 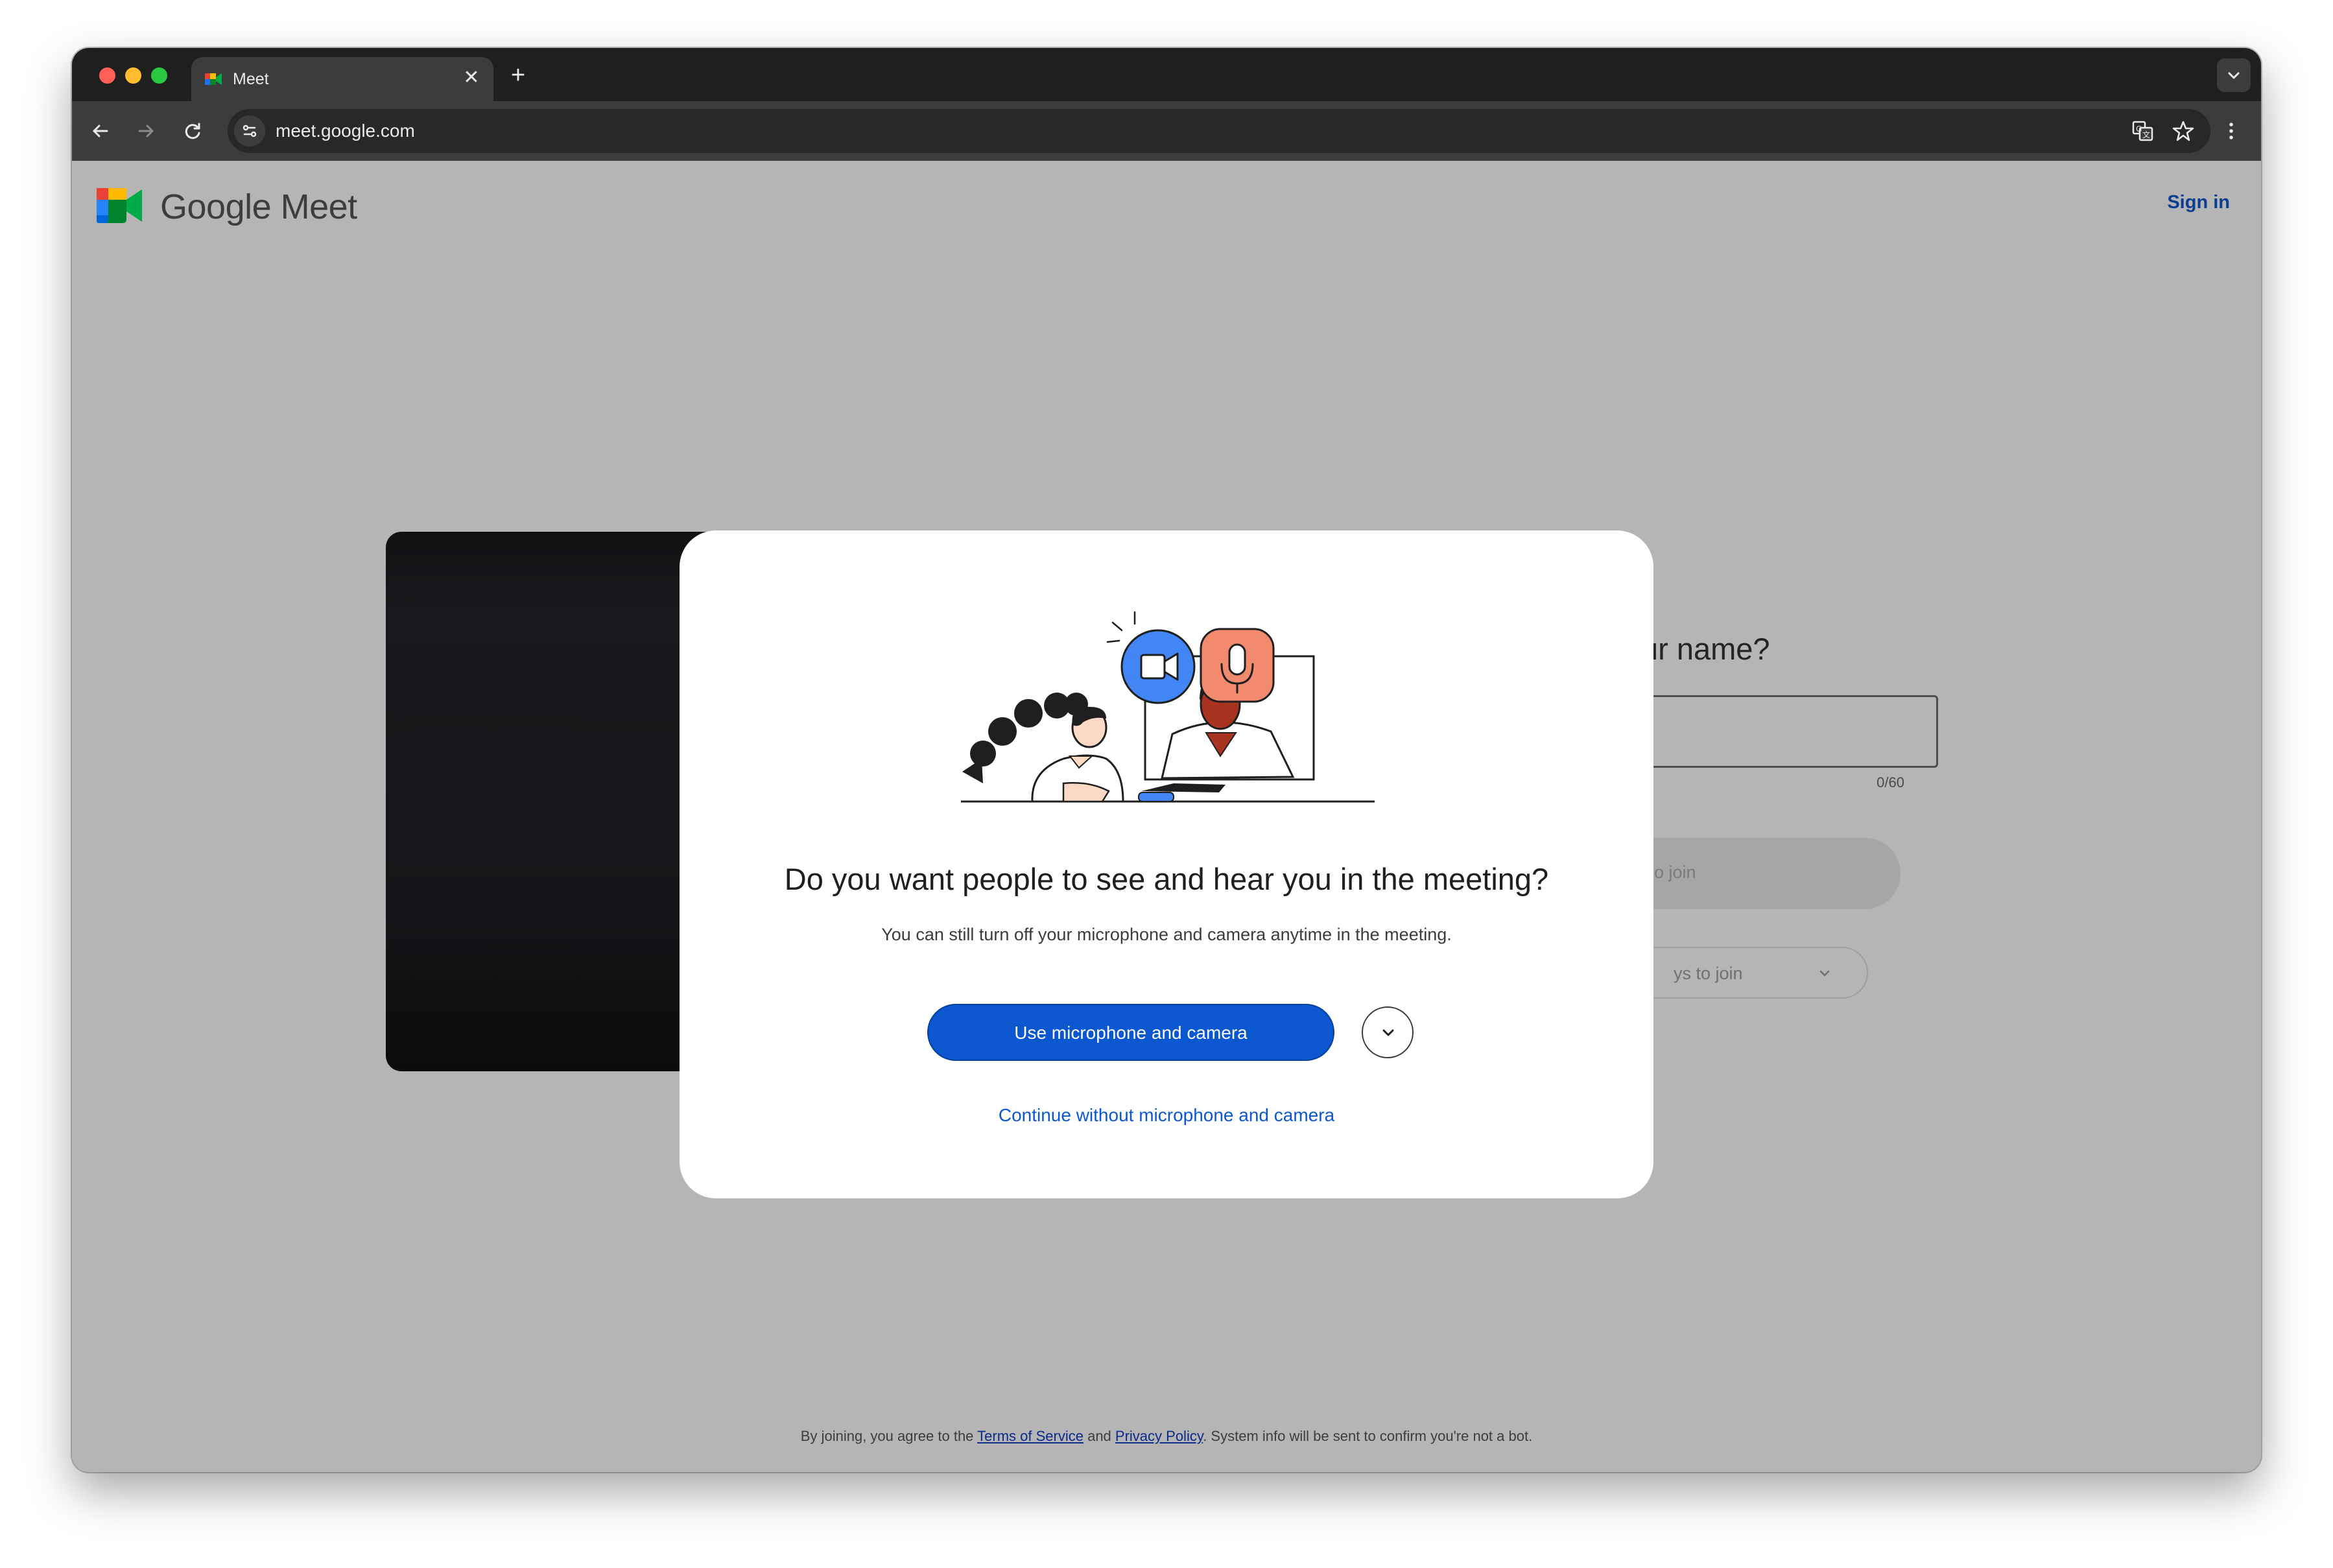 What do you see at coordinates (1675, 872) in the screenshot?
I see `ask-to-join-label: o join` at bounding box center [1675, 872].